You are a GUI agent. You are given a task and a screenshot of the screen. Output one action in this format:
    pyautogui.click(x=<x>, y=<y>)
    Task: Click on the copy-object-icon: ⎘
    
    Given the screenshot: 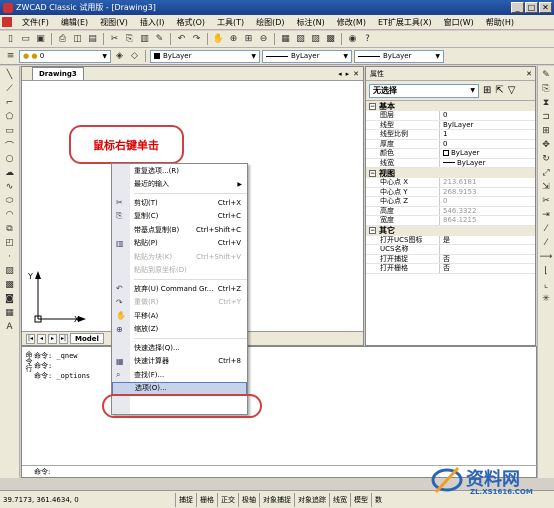 What is the action you would take?
    pyautogui.click(x=546, y=89)
    